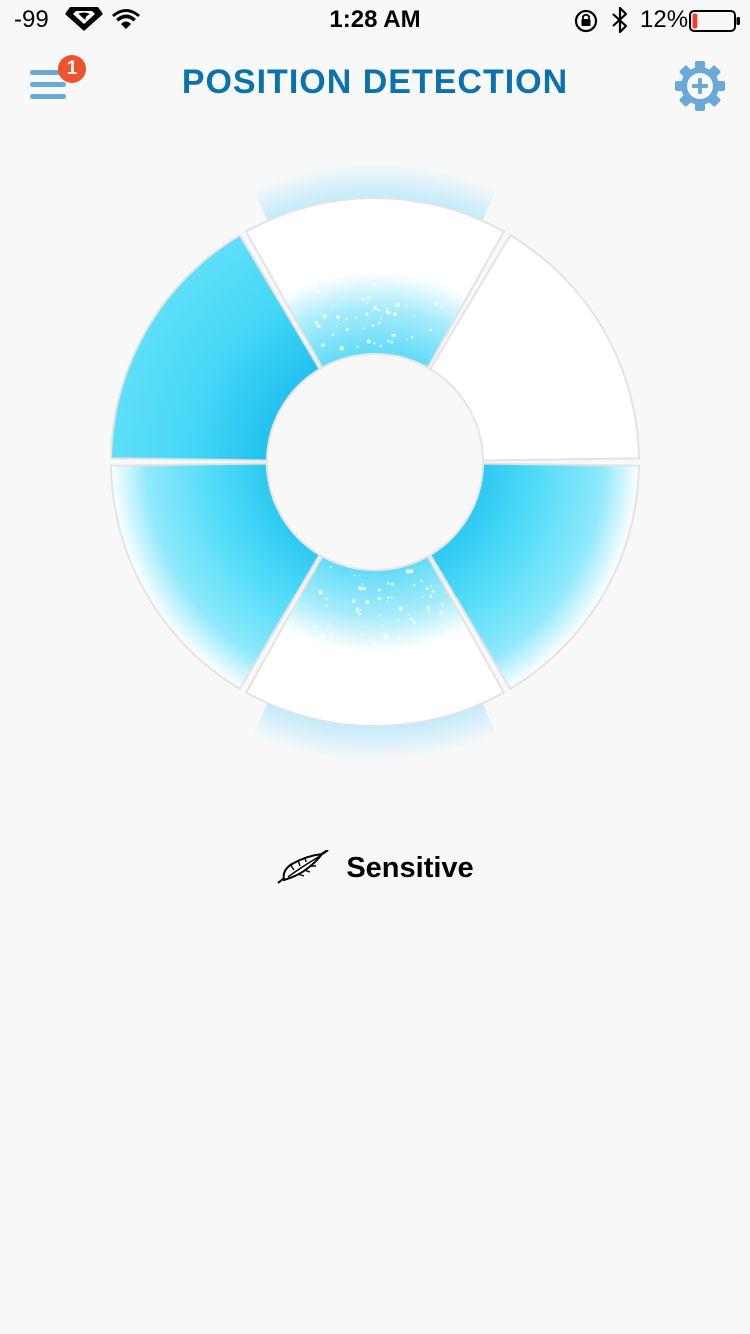 This screenshot has height=1334, width=750. I want to click on sensitivity-label: Sensitive, so click(410, 867).